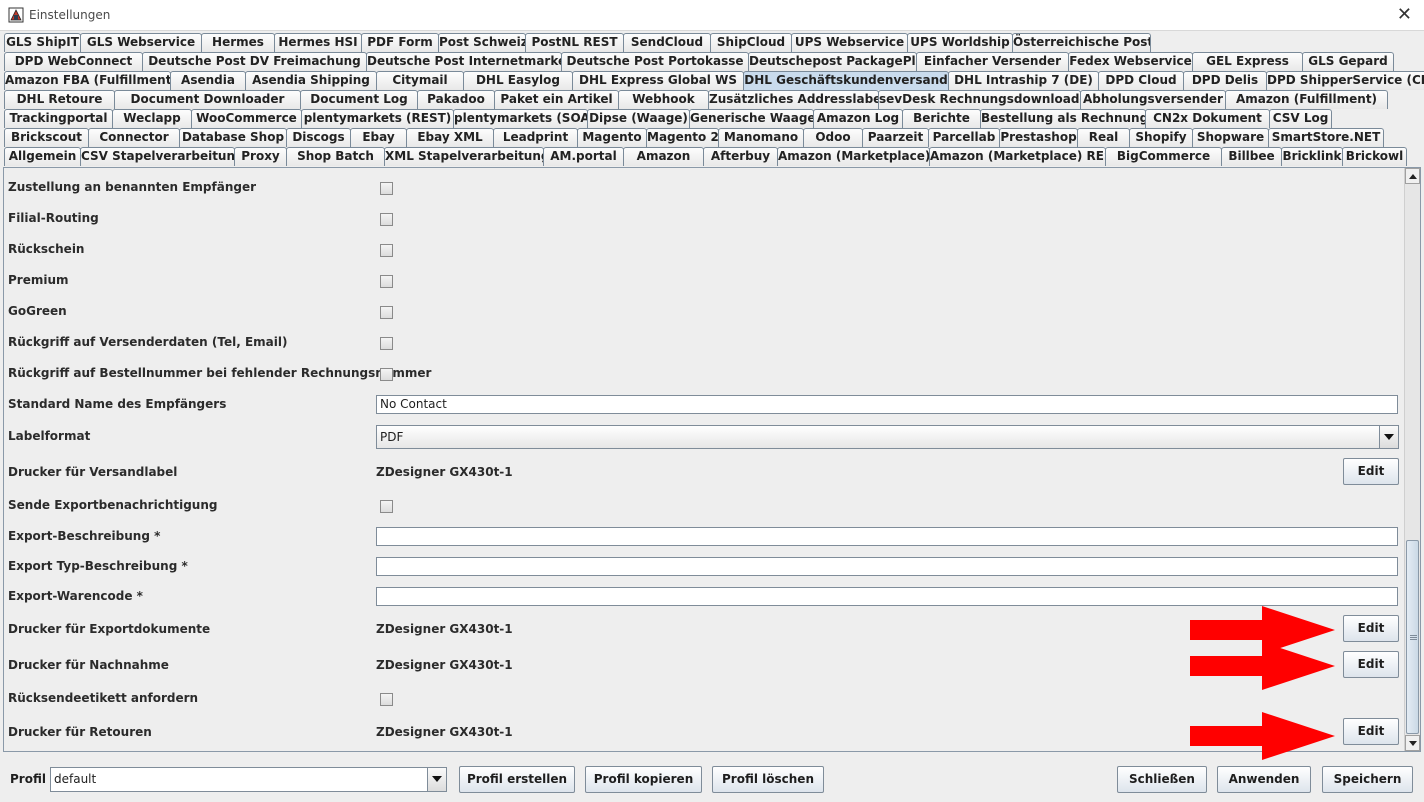 The width and height of the screenshot is (1424, 802). What do you see at coordinates (833, 137) in the screenshot?
I see `tab: Odoo` at bounding box center [833, 137].